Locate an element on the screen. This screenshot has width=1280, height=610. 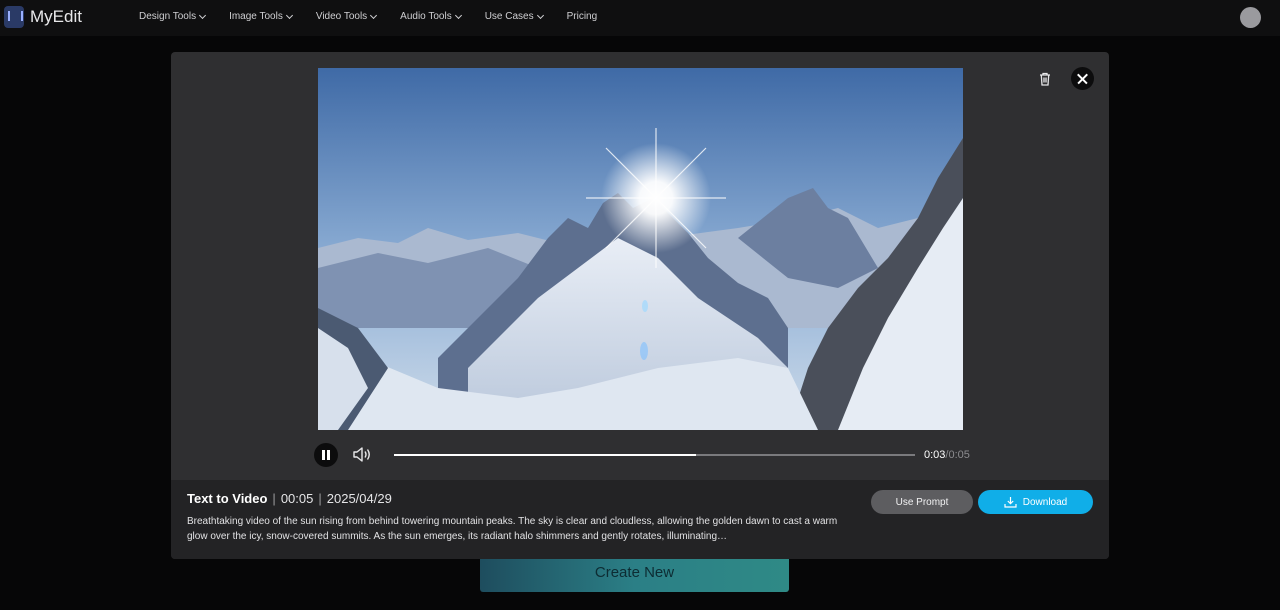
volume-icon is located at coordinates (362, 454).